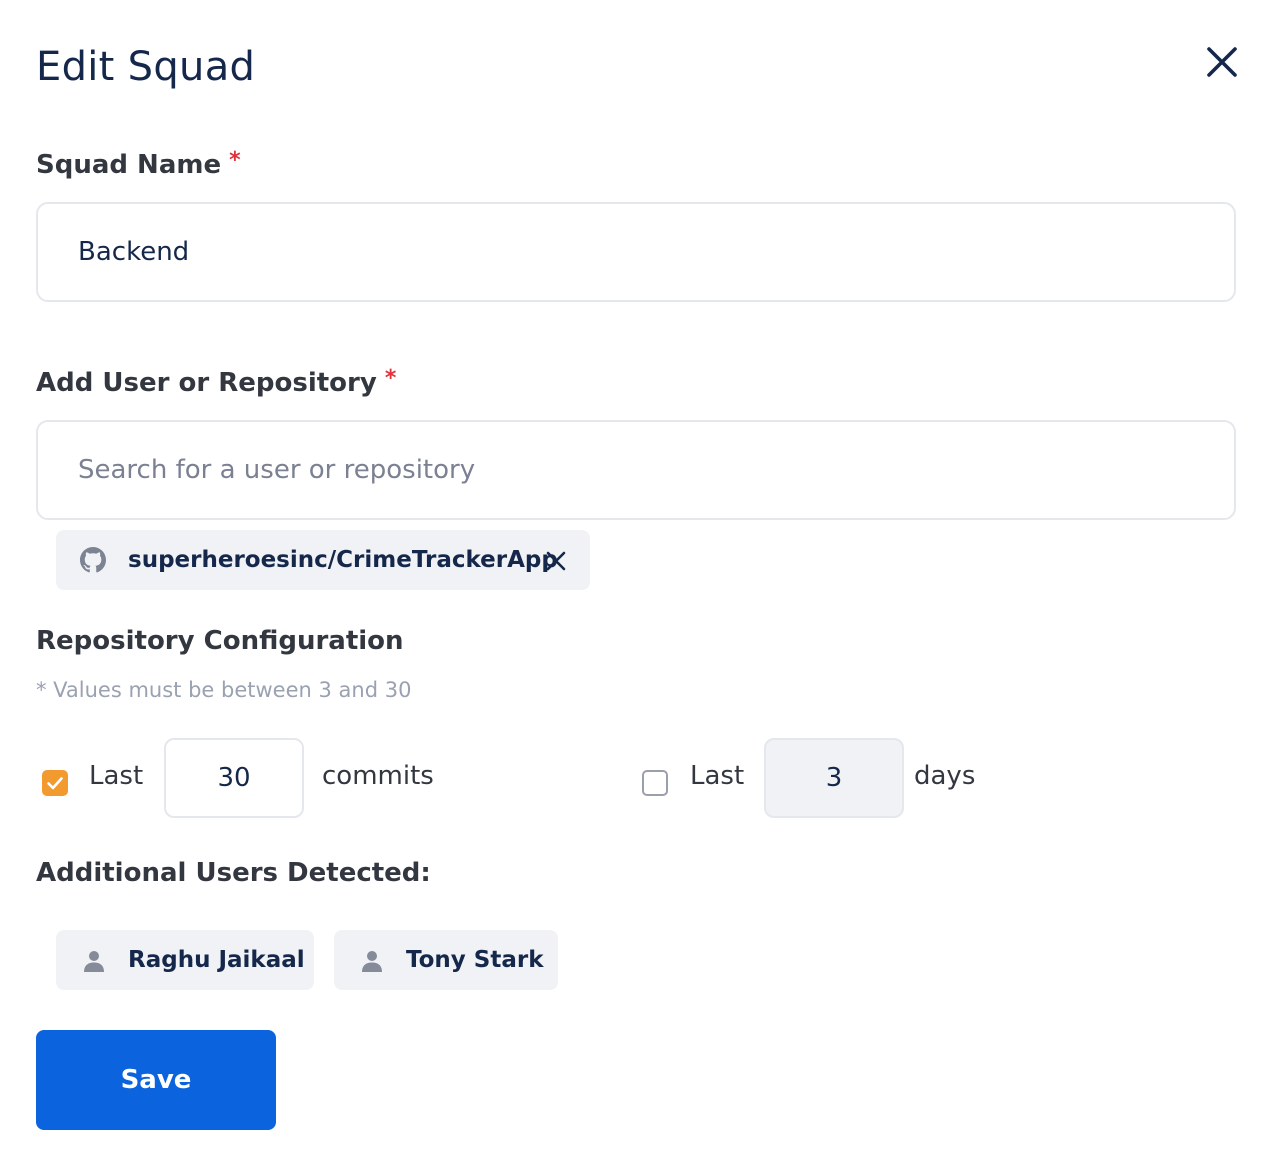 The image size is (1276, 1160). I want to click on commits-count-input, so click(234, 778).